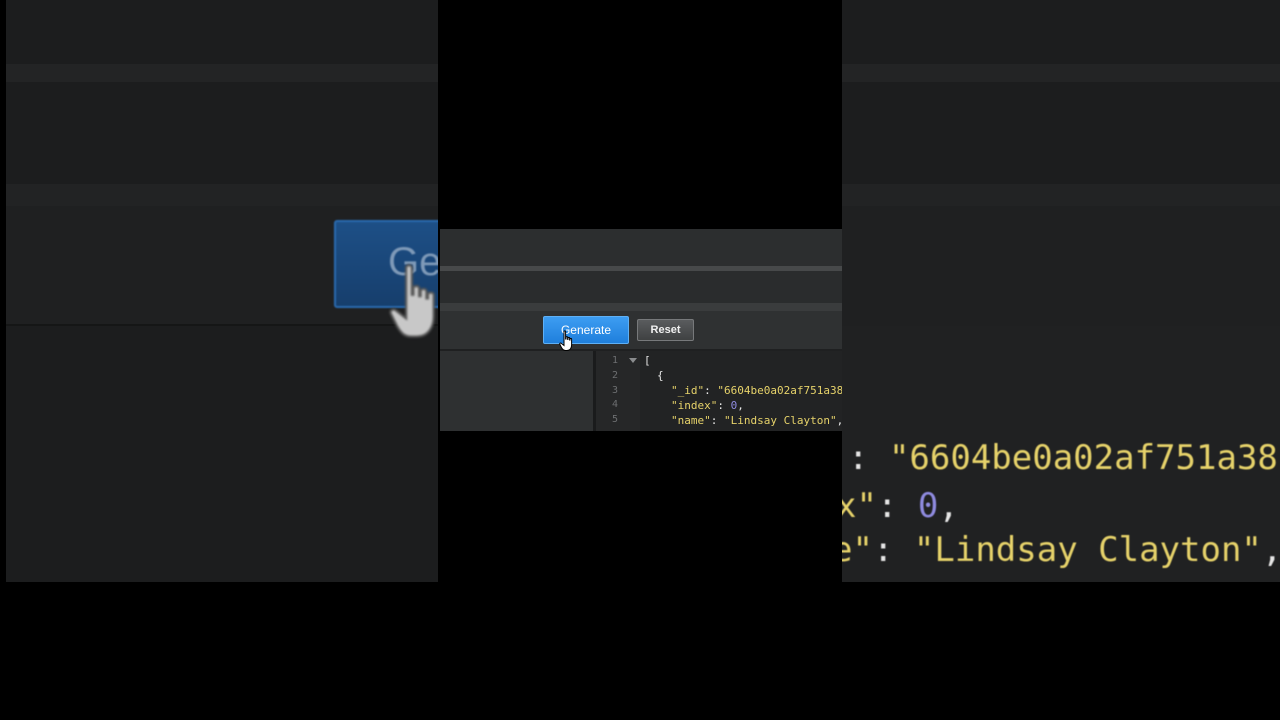 The height and width of the screenshot is (720, 1280). I want to click on zoomed-code-line: : "6604be0a02af751a38, so click(1063, 458).